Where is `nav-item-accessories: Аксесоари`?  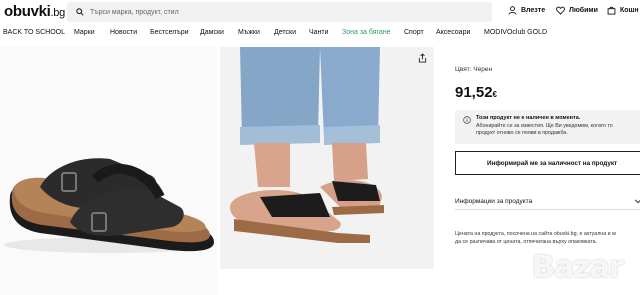 nav-item-accessories: Аксесоари is located at coordinates (453, 32).